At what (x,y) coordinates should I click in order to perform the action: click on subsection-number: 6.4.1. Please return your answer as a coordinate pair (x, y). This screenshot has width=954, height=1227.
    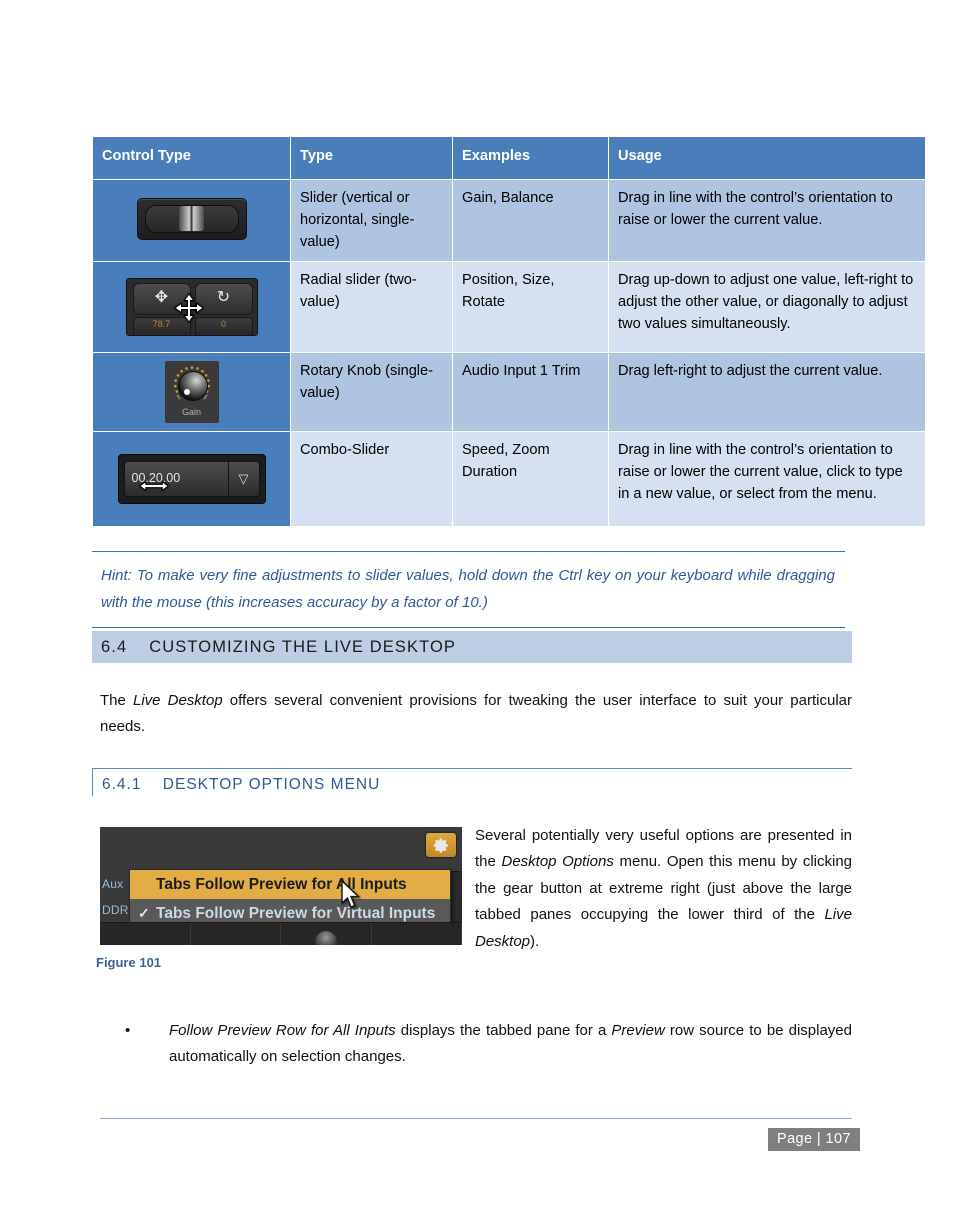
    Looking at the image, I should click on (122, 784).